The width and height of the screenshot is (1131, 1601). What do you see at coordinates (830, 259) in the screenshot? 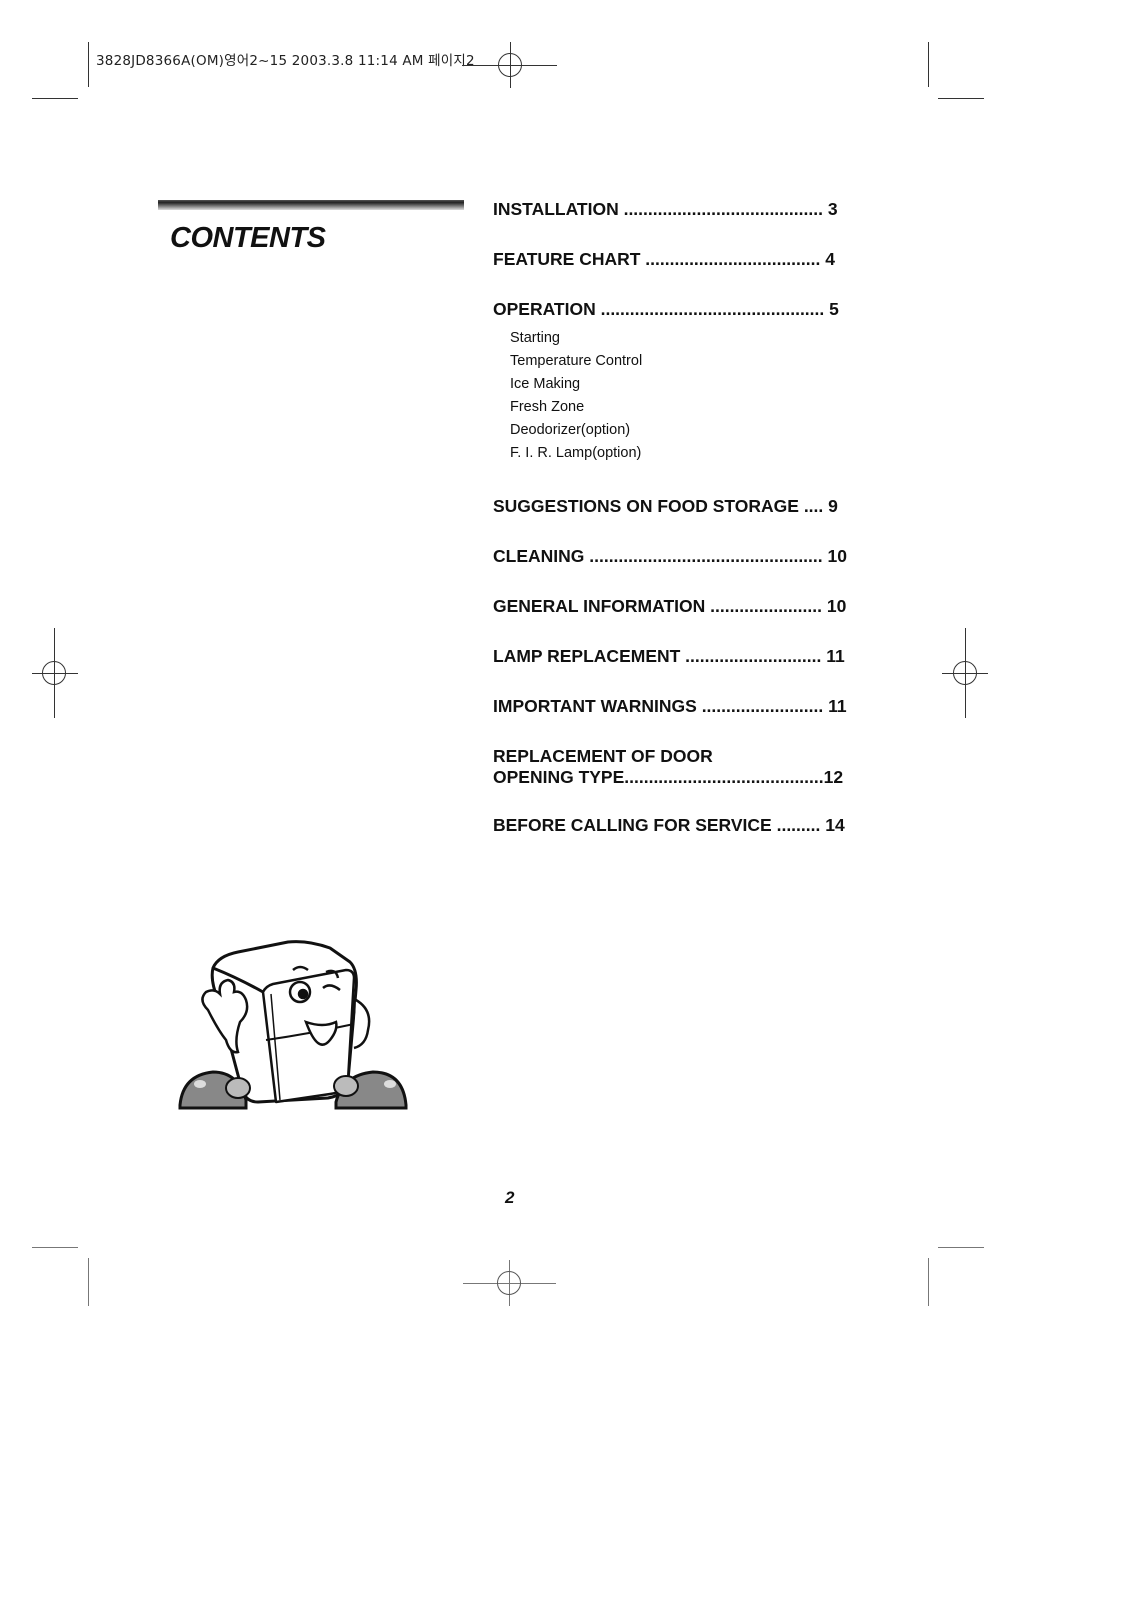
I see `toc-entry-page: 4` at bounding box center [830, 259].